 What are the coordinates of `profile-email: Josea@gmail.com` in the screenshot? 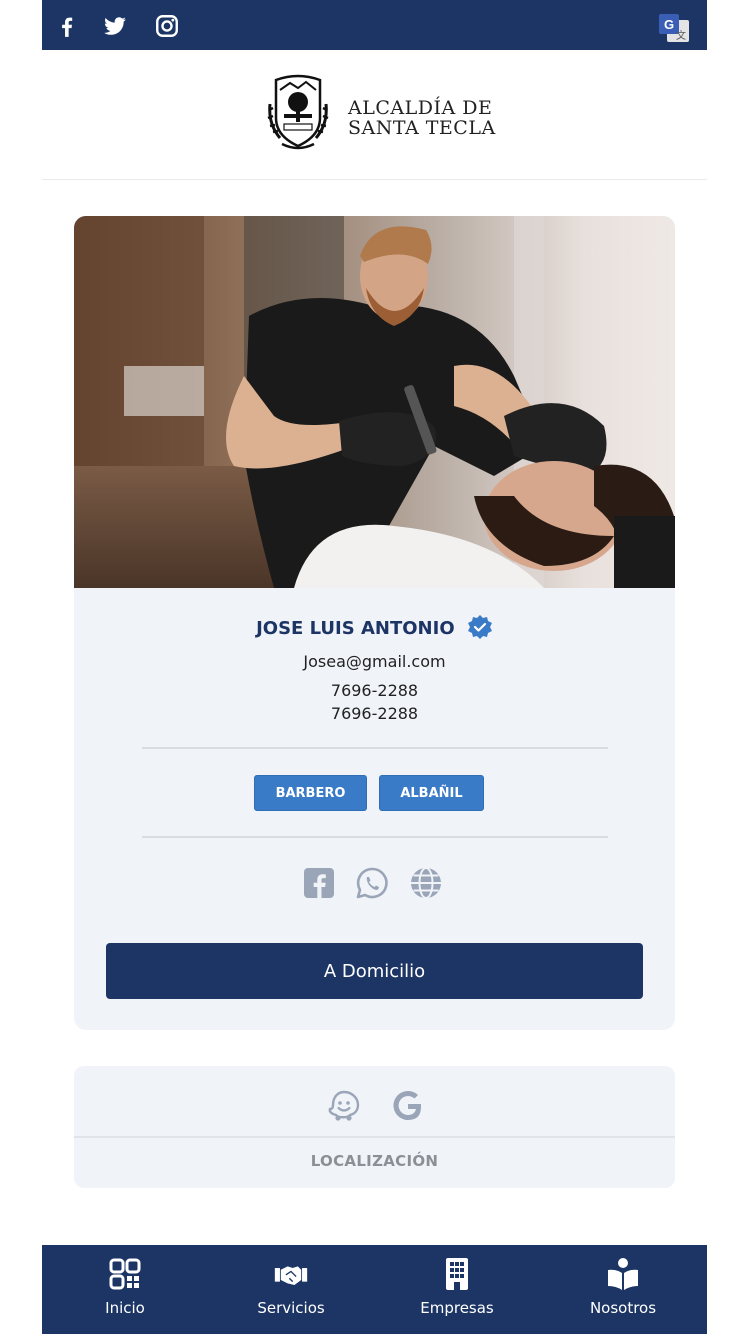 It's located at (374, 661).